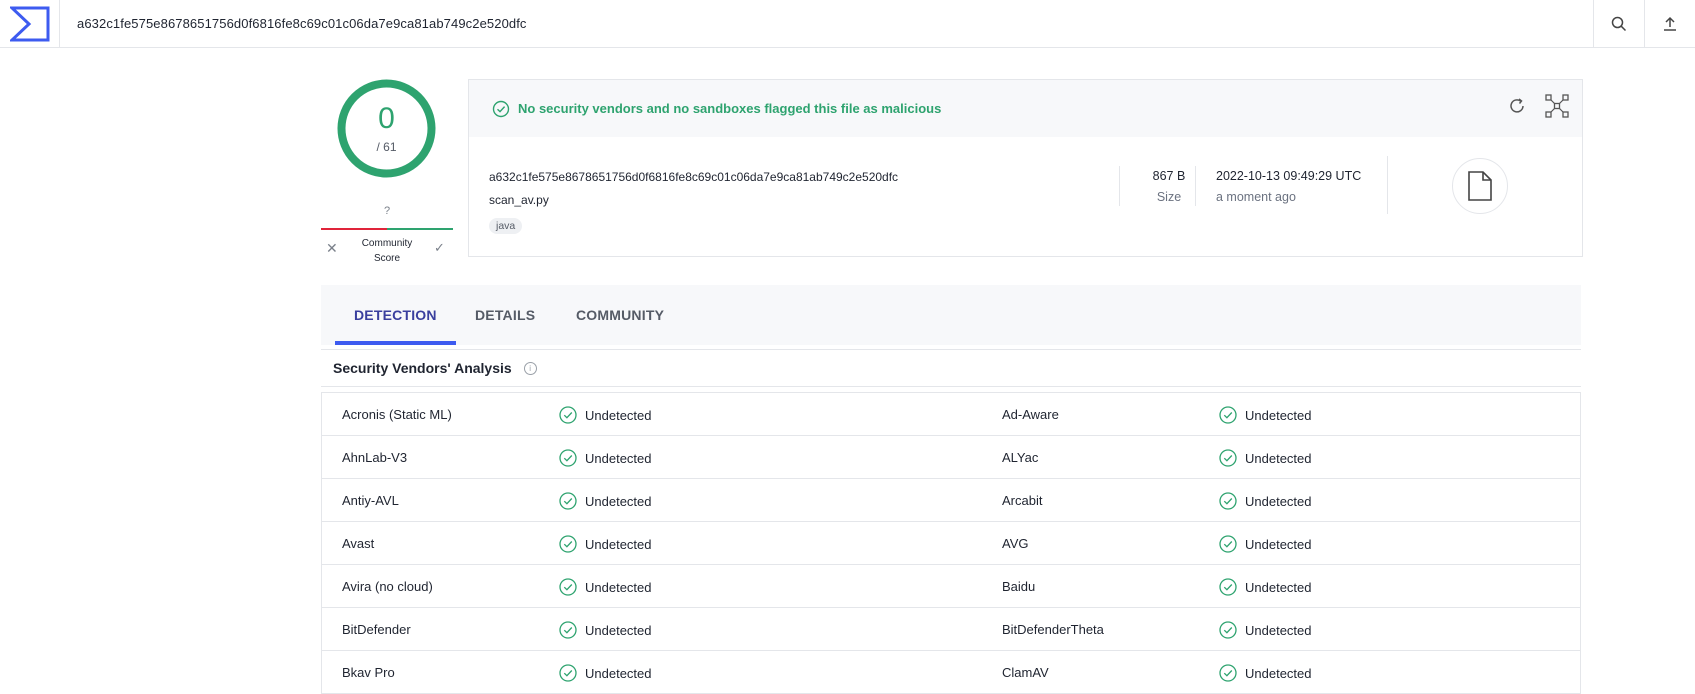  What do you see at coordinates (422, 368) in the screenshot?
I see `section-title: Security Vendors' Analysis` at bounding box center [422, 368].